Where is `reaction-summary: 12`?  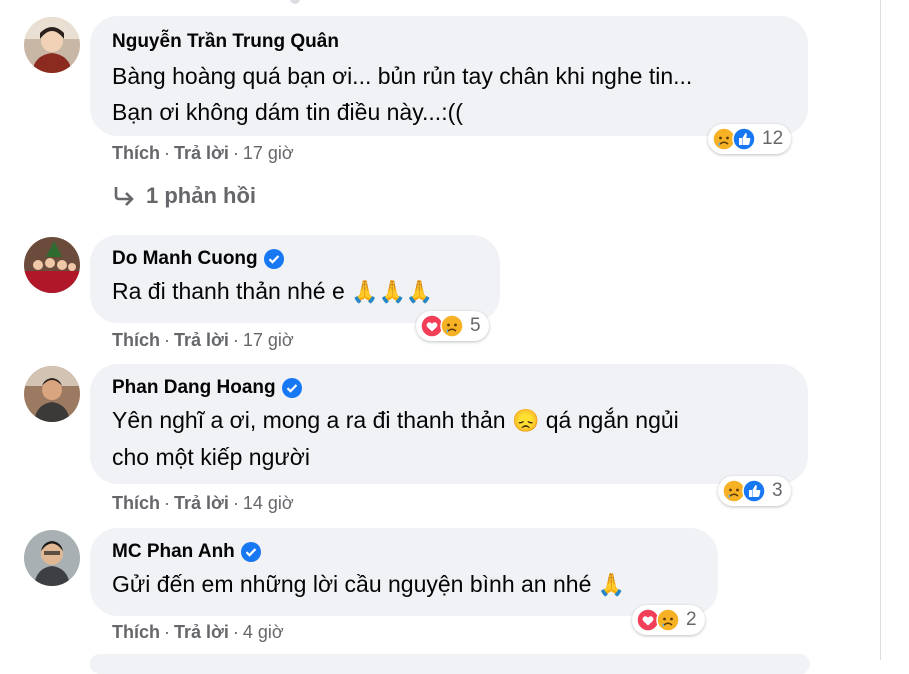
reaction-summary: 12 is located at coordinates (750, 139).